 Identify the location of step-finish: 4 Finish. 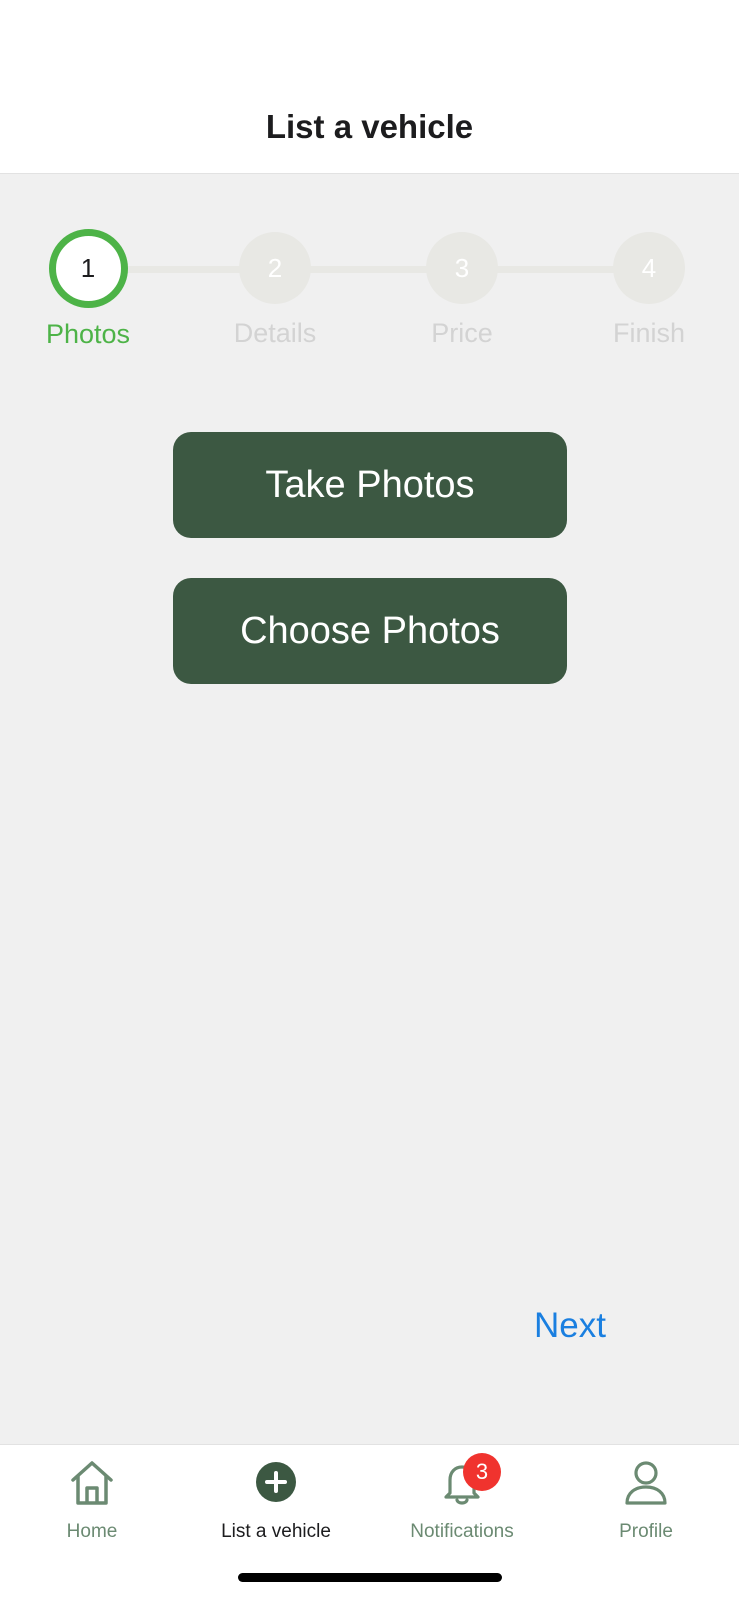
(649, 290).